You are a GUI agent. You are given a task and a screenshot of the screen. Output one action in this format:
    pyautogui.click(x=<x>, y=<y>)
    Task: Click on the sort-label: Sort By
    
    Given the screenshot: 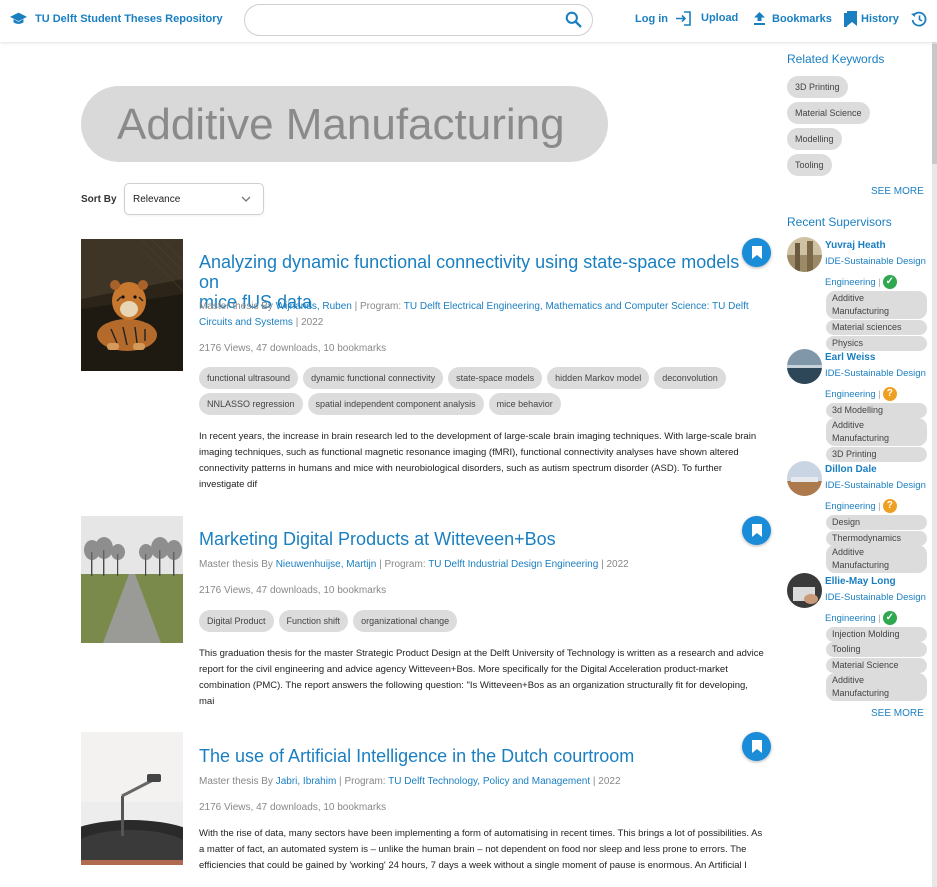 What is the action you would take?
    pyautogui.click(x=99, y=199)
    